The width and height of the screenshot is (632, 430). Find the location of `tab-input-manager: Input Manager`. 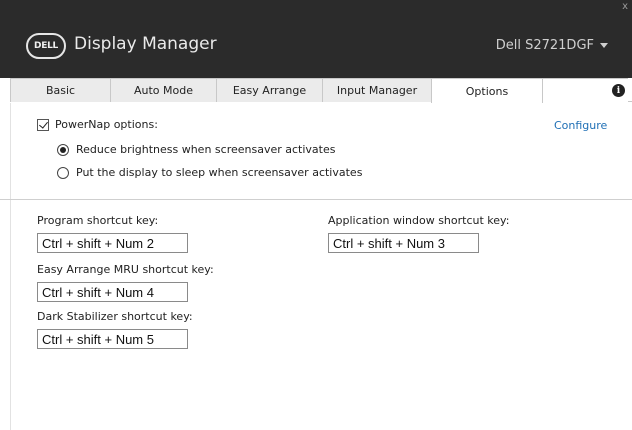

tab-input-manager: Input Manager is located at coordinates (377, 90).